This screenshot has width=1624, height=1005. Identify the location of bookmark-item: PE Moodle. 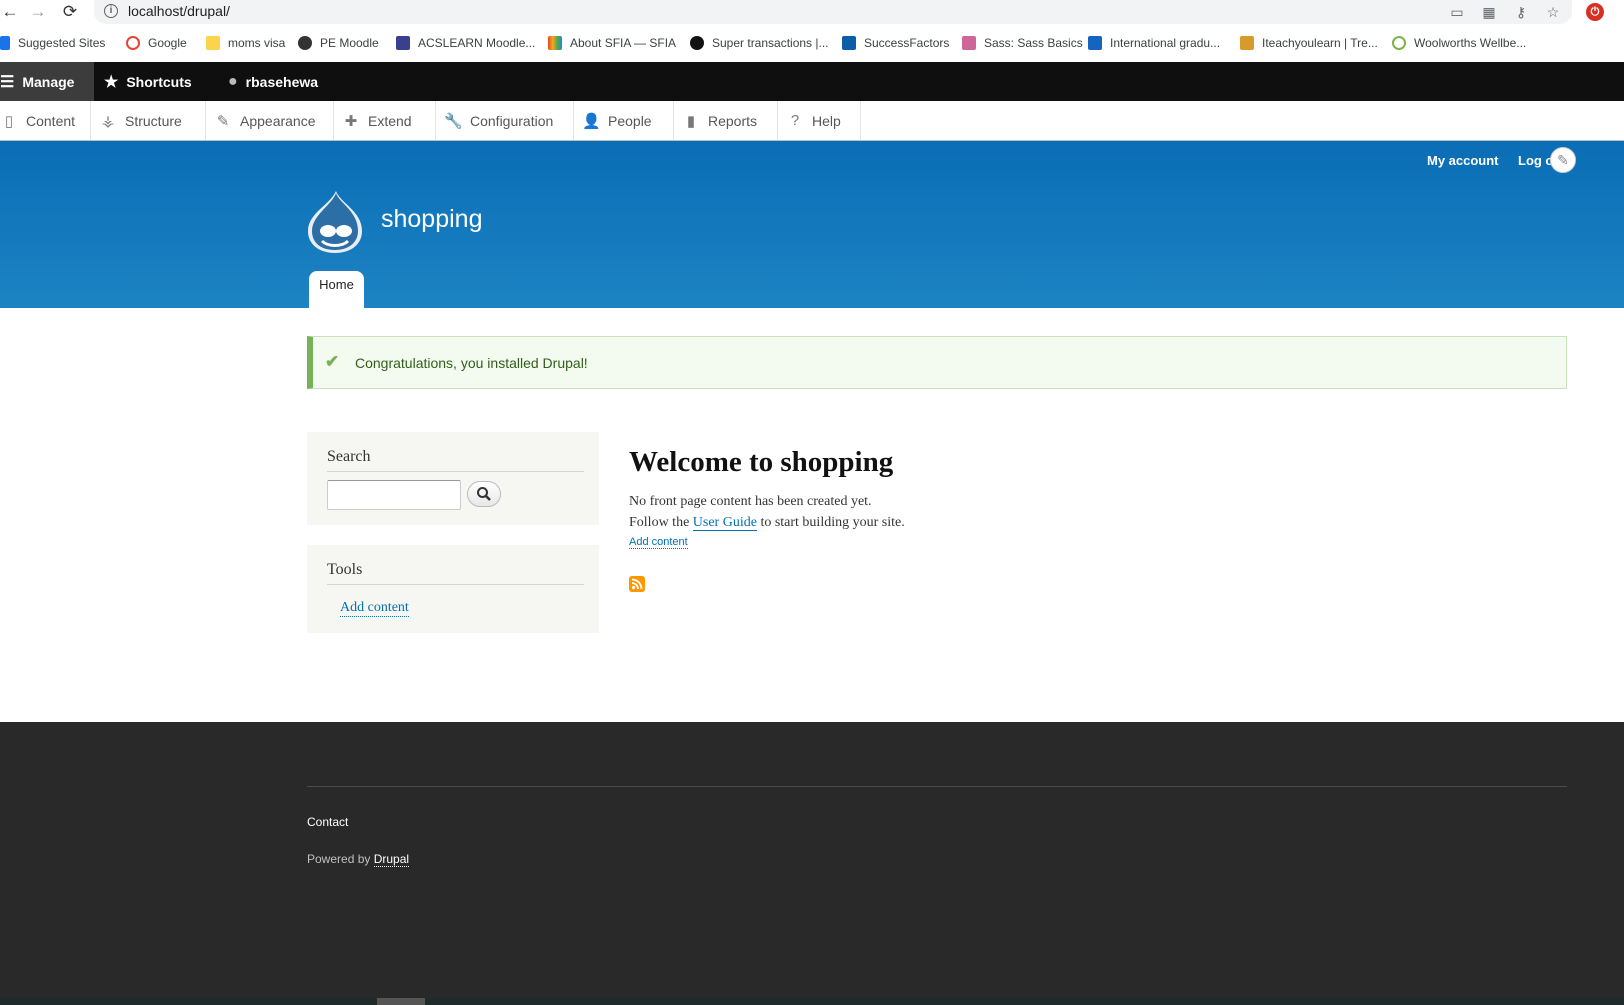
(338, 43).